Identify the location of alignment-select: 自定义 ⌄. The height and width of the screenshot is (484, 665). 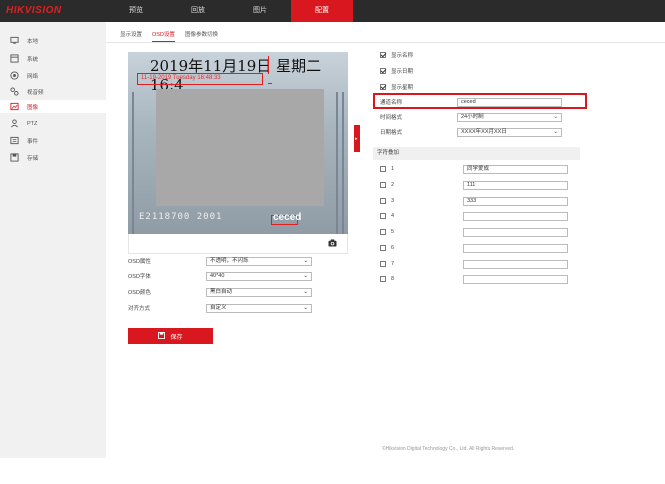
(259, 308).